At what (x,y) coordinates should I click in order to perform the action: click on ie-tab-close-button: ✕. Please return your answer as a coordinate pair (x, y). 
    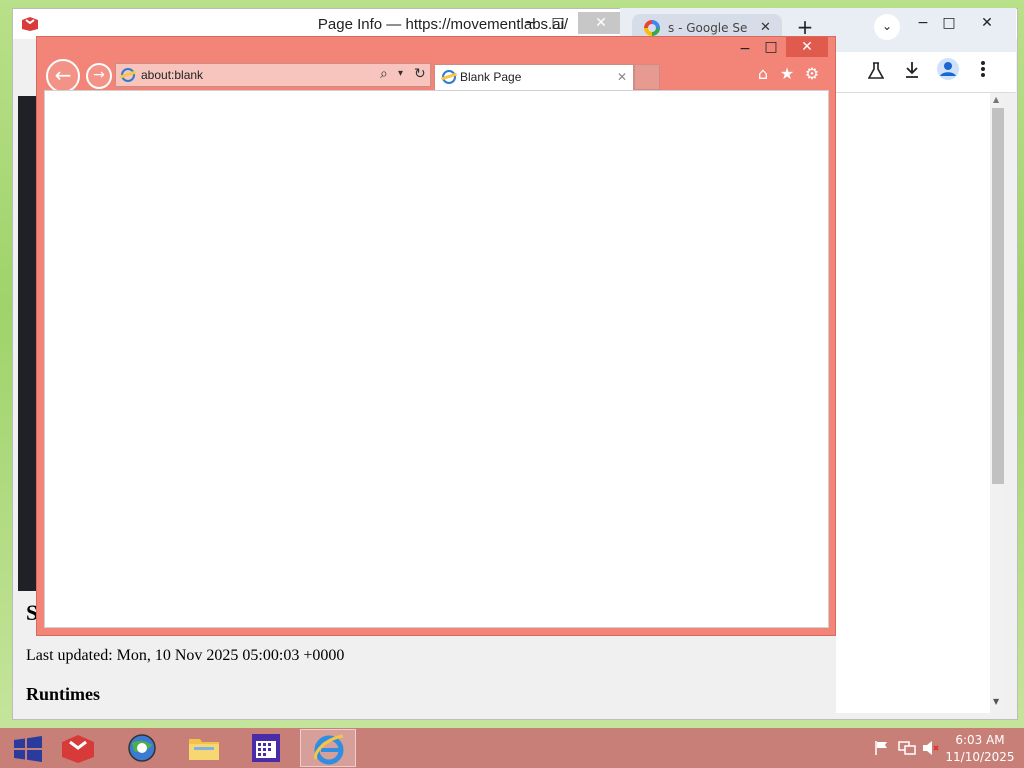
    Looking at the image, I should click on (622, 77).